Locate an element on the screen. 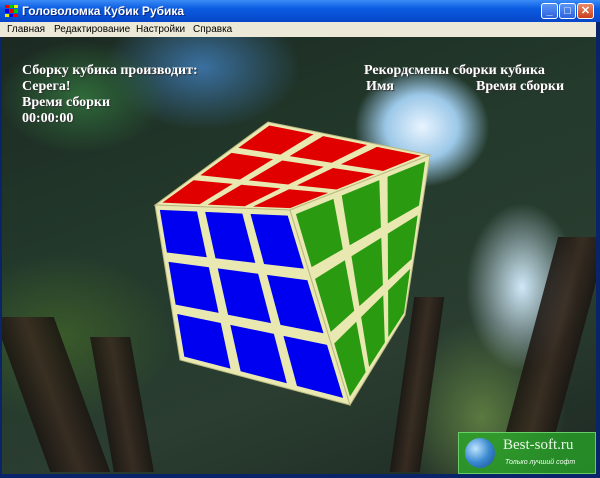 The width and height of the screenshot is (600, 478). menu-item-edit: Редактирование is located at coordinates (92, 29).